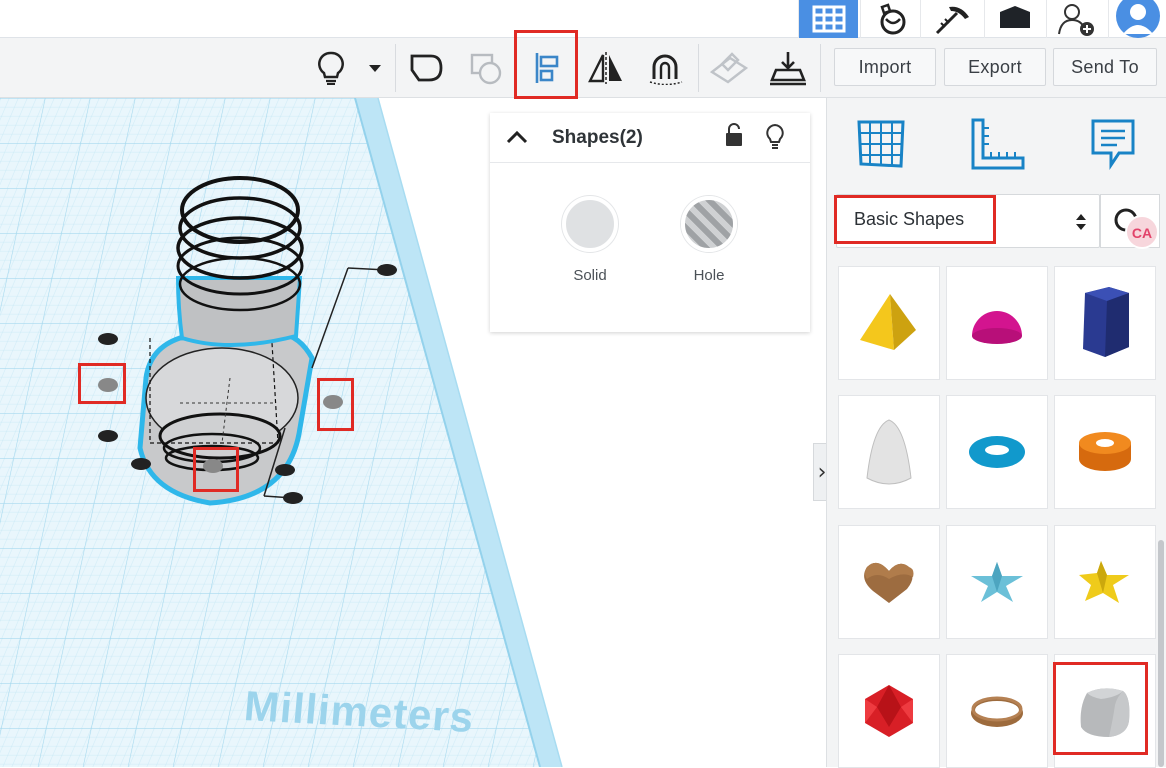 The width and height of the screenshot is (1166, 768). I want to click on inspector-title: Shapes(2), so click(597, 137).